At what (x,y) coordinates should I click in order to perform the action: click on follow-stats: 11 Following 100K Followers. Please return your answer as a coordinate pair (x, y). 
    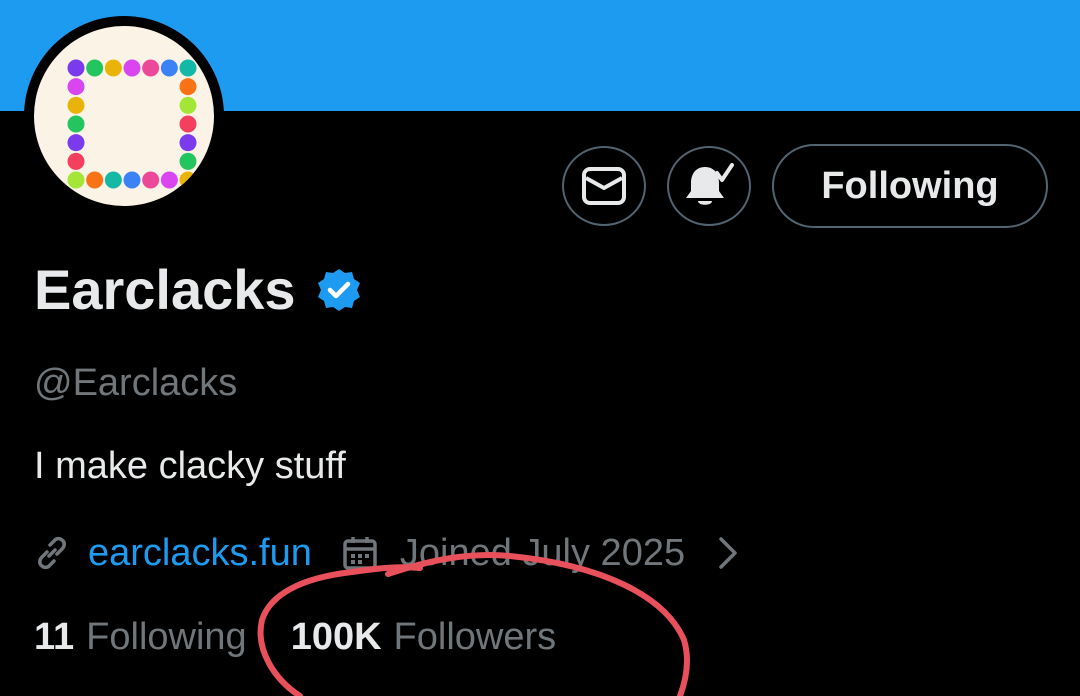
    Looking at the image, I should click on (295, 637).